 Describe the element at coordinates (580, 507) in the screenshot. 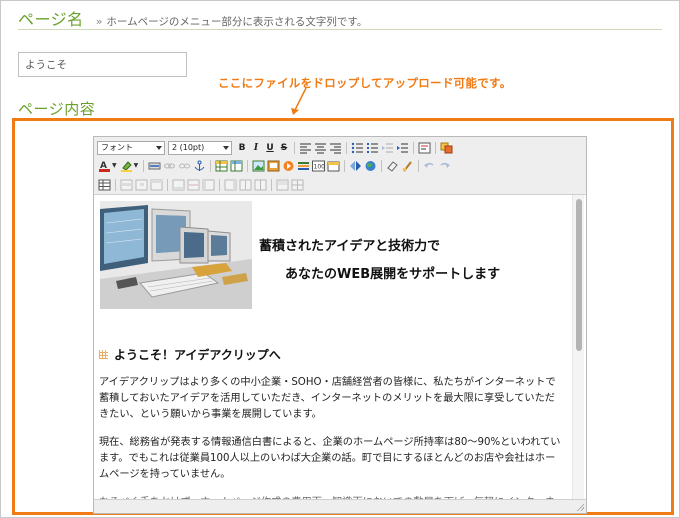

I see `resize-grip-icon` at that location.